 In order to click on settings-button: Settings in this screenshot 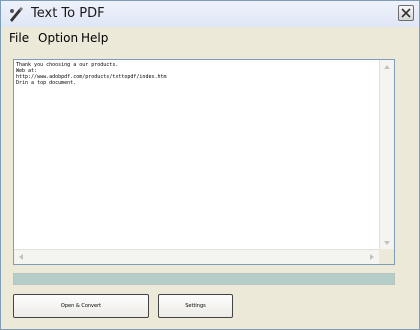, I will do `click(195, 306)`.